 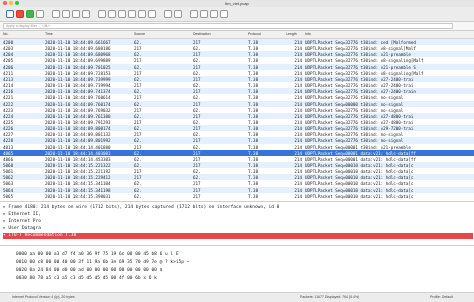 What do you see at coordinates (8, 196) in the screenshot?
I see `packet-cell-no: 5065` at bounding box center [8, 196].